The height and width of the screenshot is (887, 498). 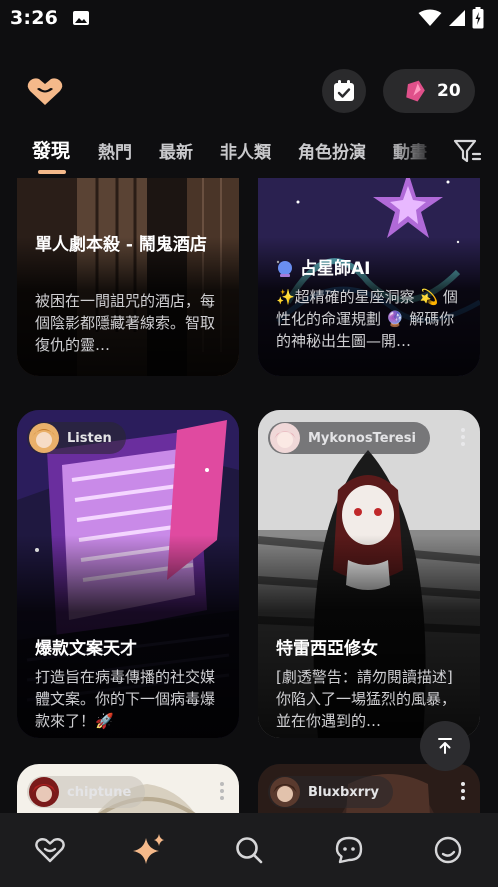 I want to click on nav-home, so click(x=50, y=850).